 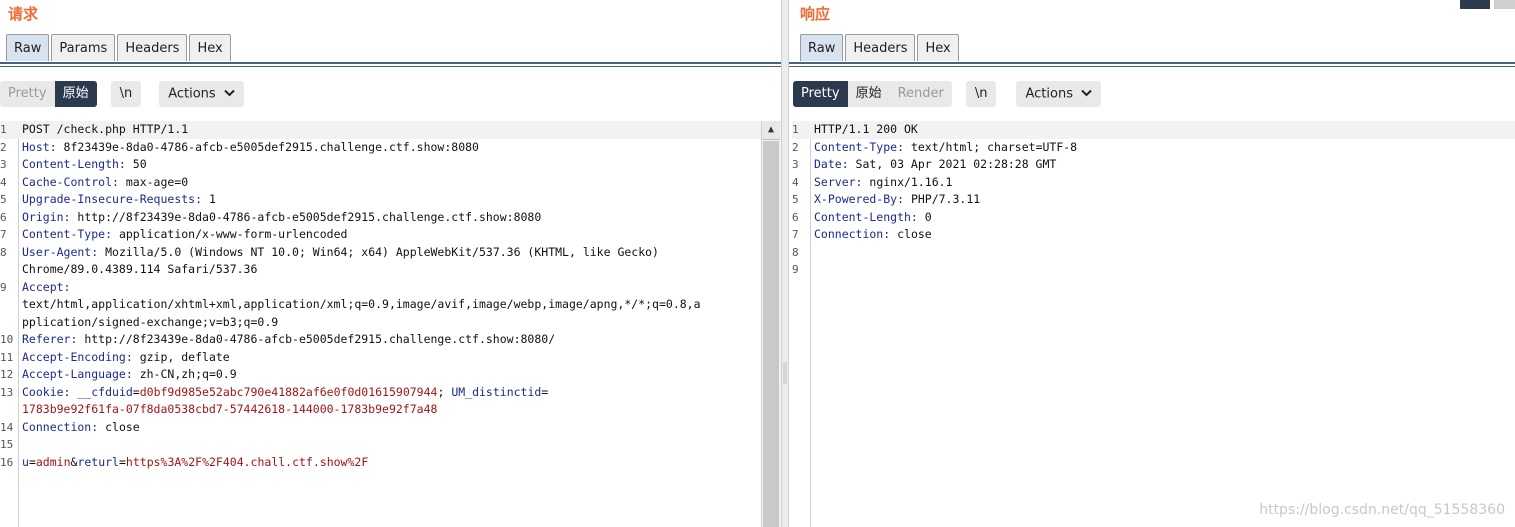 What do you see at coordinates (390, 288) in the screenshot?
I see `code-line: 9 Accept:` at bounding box center [390, 288].